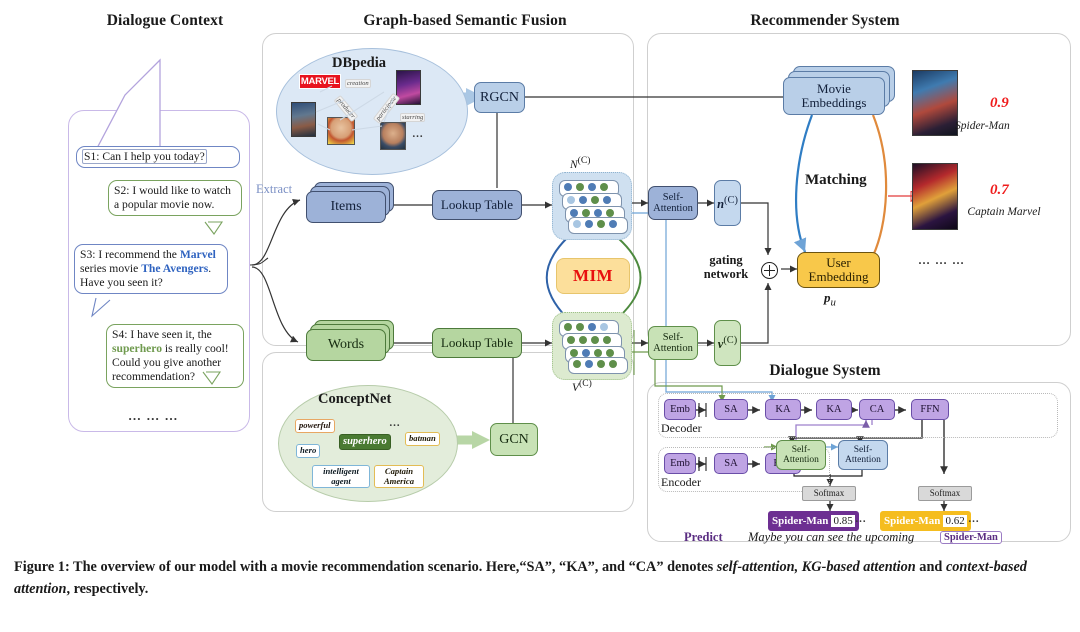 The image size is (1080, 632). I want to click on section-title-graph-fusion: Graph-based Semantic Fusion, so click(465, 20).